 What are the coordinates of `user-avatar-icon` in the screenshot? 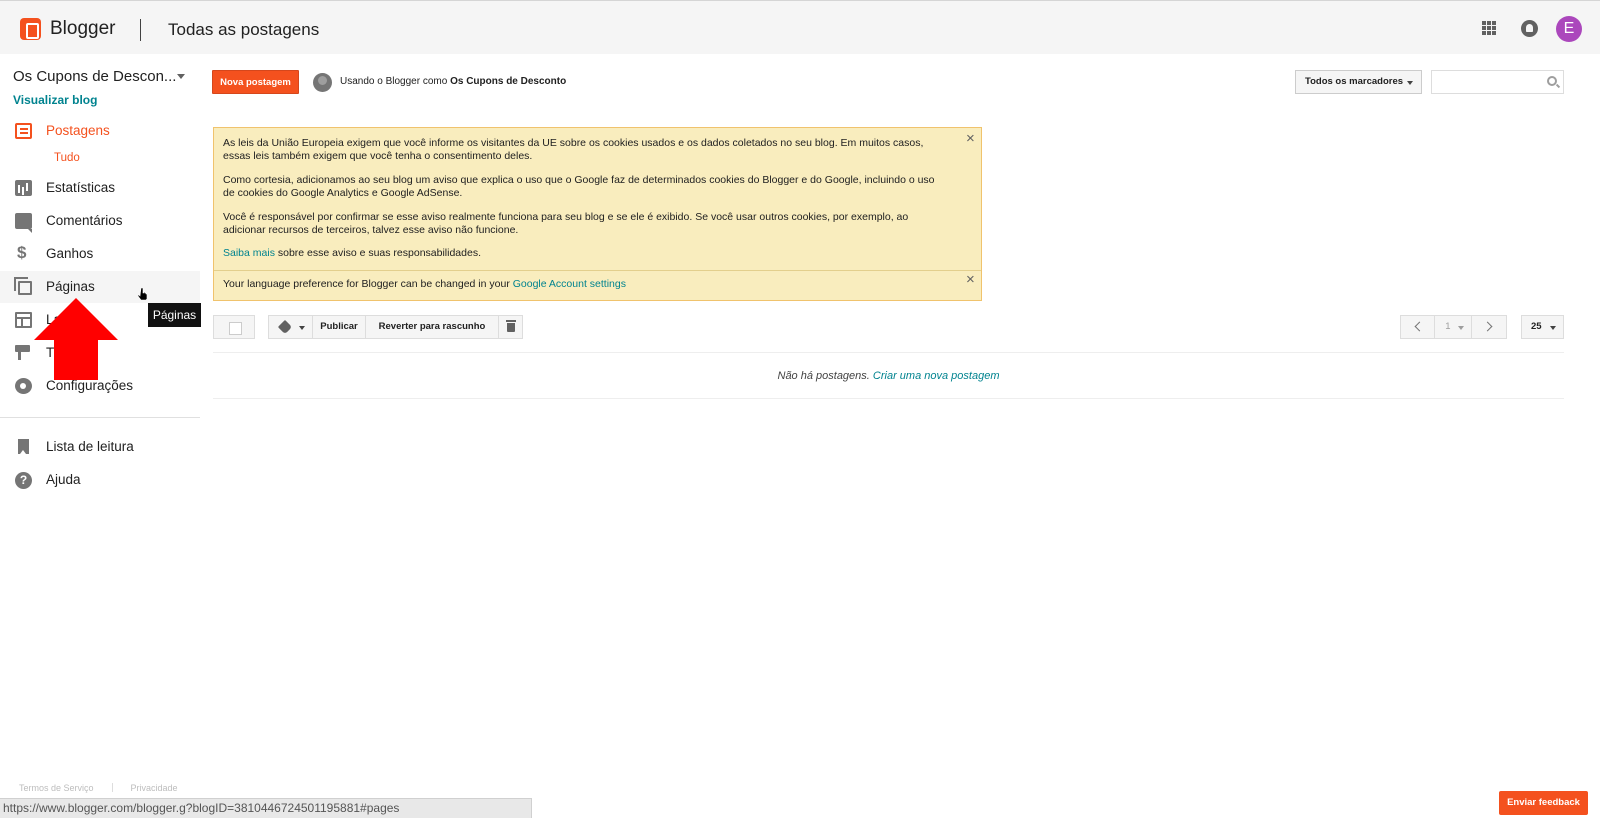 It's located at (322, 82).